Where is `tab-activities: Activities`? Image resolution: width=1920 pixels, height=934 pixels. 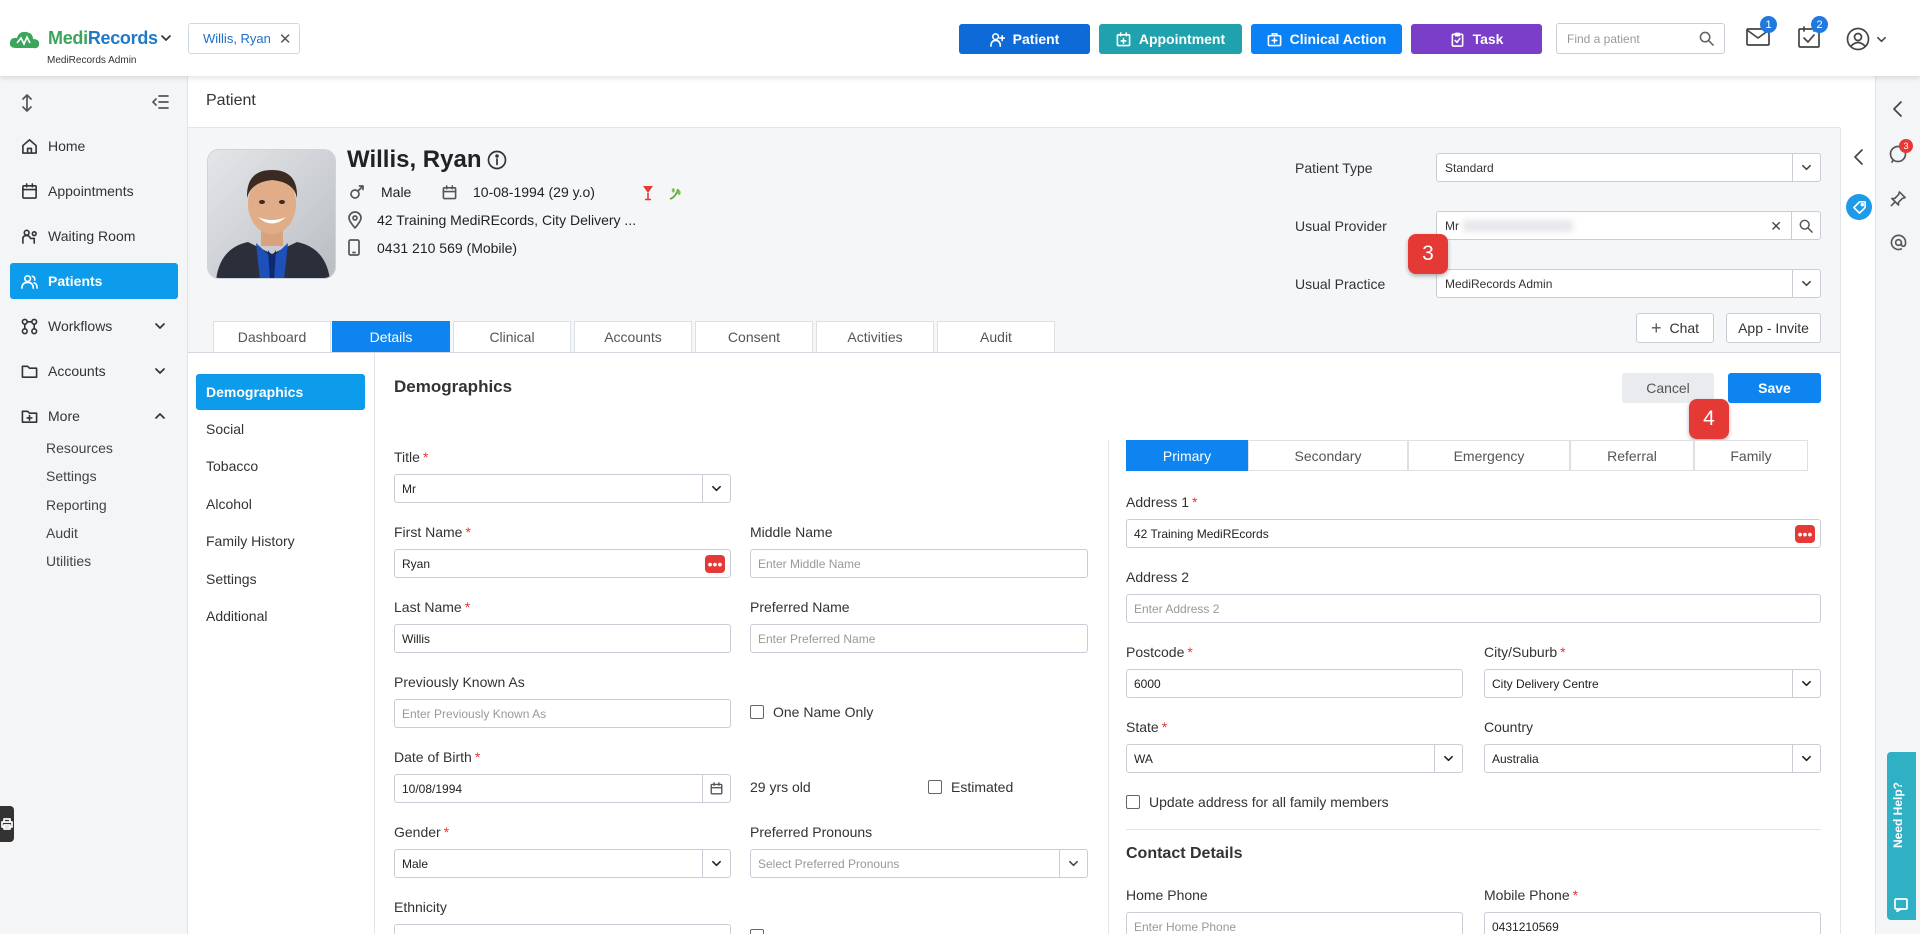
tab-activities: Activities is located at coordinates (875, 336).